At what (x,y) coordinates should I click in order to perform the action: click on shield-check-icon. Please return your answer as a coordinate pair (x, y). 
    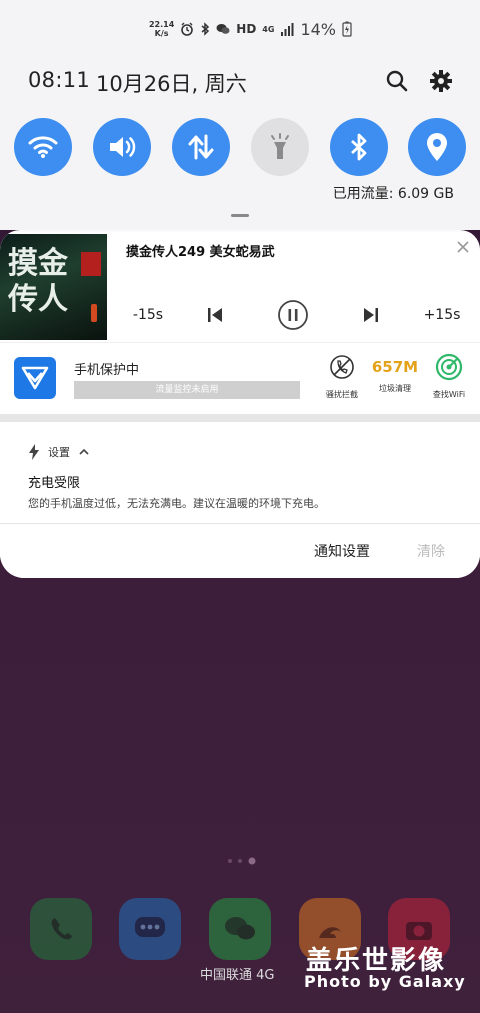
    Looking at the image, I should click on (35, 378).